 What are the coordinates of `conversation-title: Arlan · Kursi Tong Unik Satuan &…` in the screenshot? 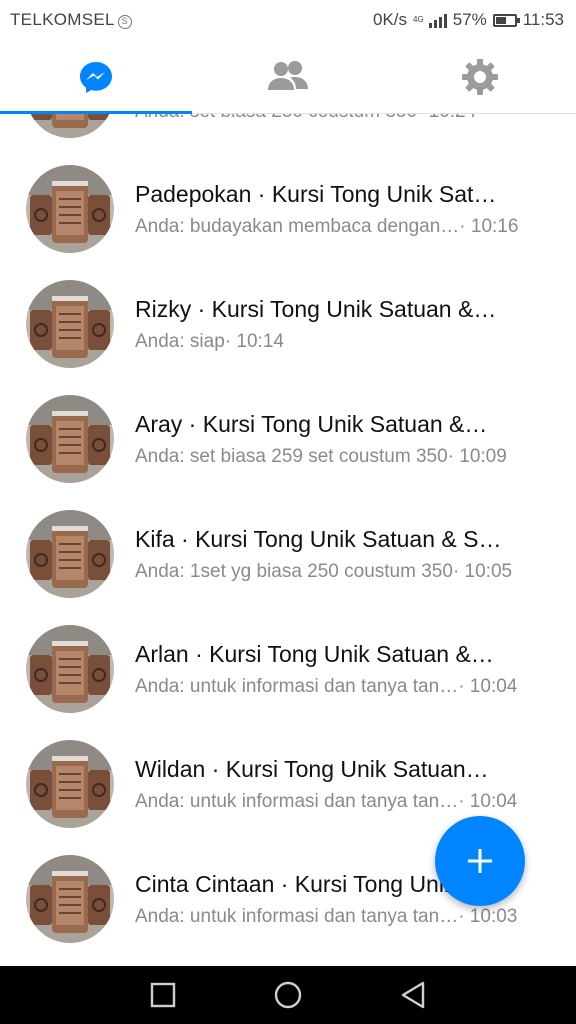 It's located at (314, 654).